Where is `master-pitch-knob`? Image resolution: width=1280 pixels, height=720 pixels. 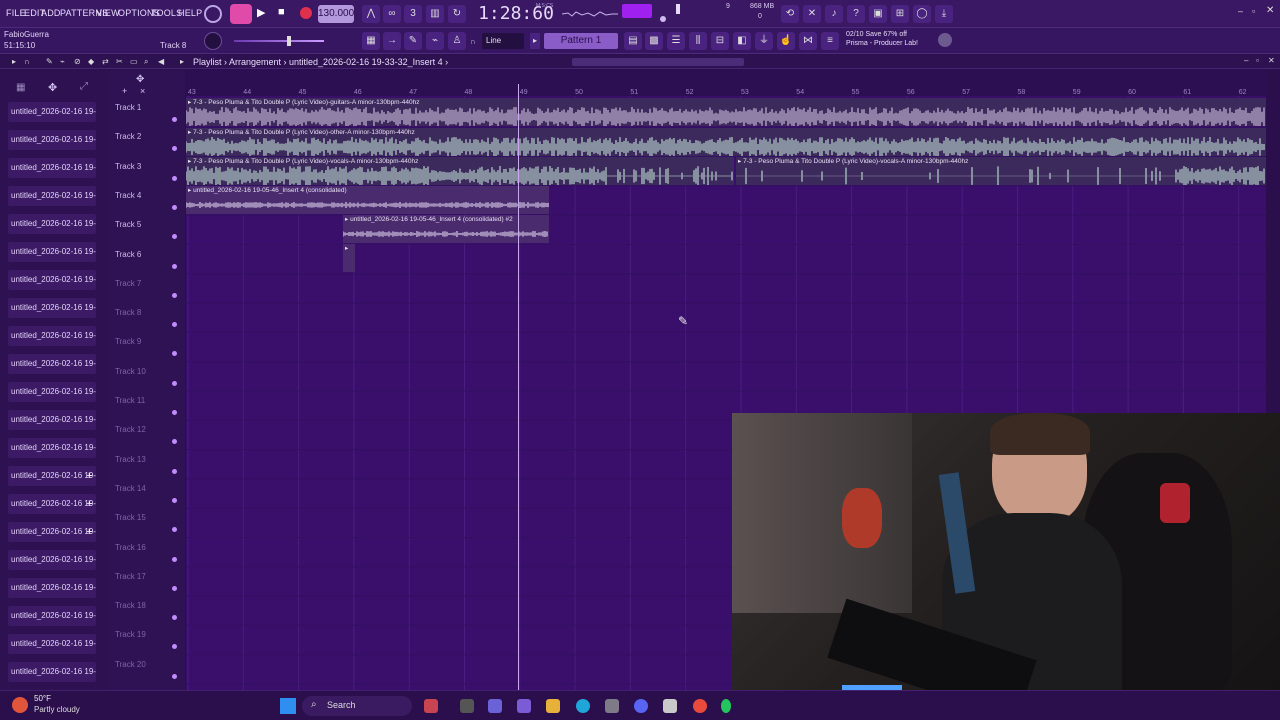
master-pitch-knob is located at coordinates (663, 19).